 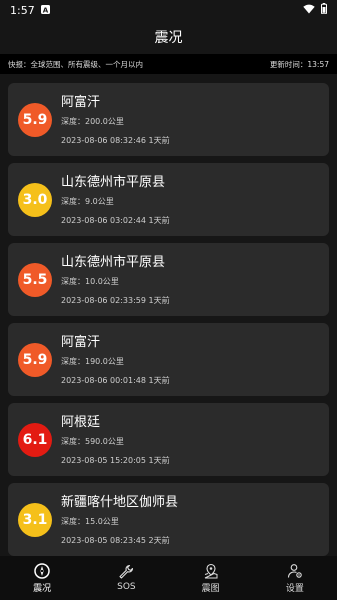 I want to click on depth-text: 深度：590.0公里, so click(x=92, y=441).